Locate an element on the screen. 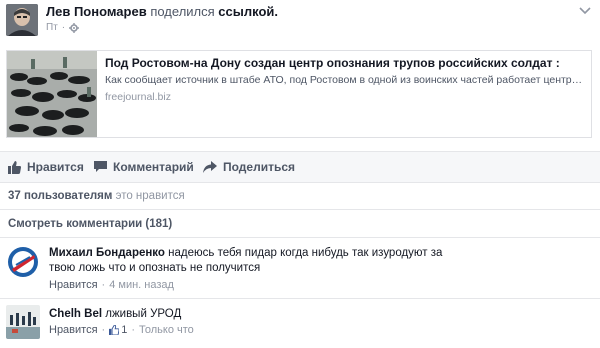 Image resolution: width=600 pixels, height=348 pixels. action-bar: Нравится Комментарий Поделиться is located at coordinates (300, 167).